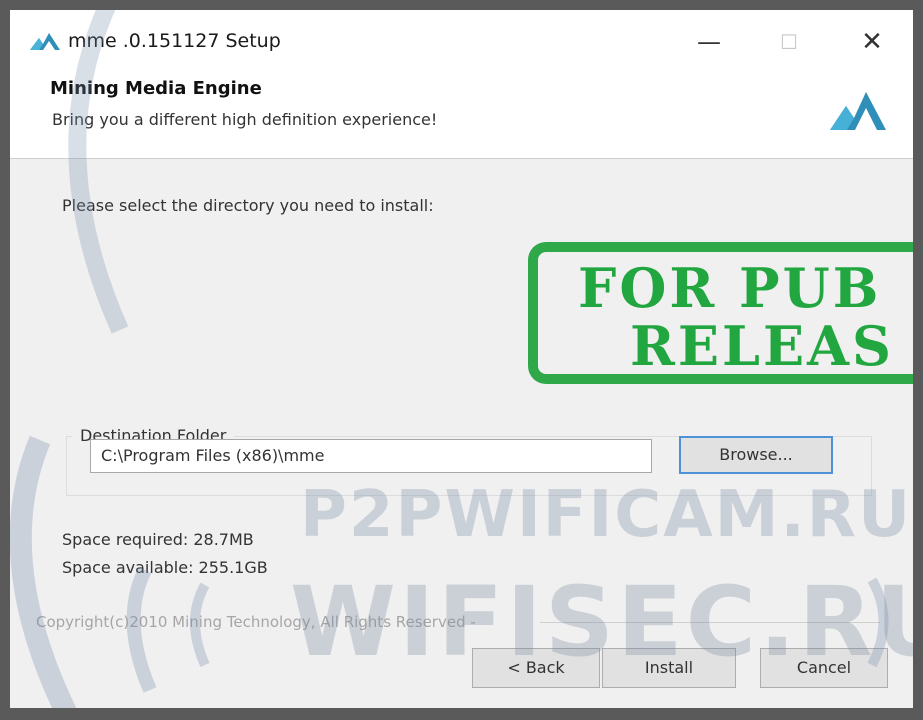 This screenshot has height=720, width=923. Describe the element at coordinates (709, 42) in the screenshot. I see `minimize-button: —` at that location.